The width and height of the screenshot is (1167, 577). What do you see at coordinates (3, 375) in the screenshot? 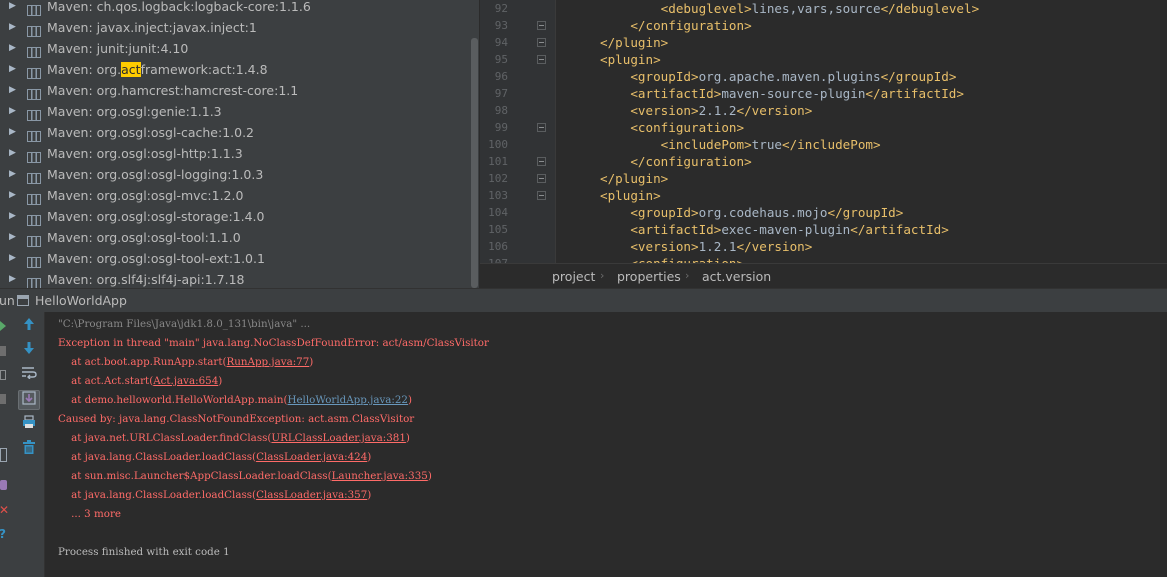
I see `restore-layout-icon` at bounding box center [3, 375].